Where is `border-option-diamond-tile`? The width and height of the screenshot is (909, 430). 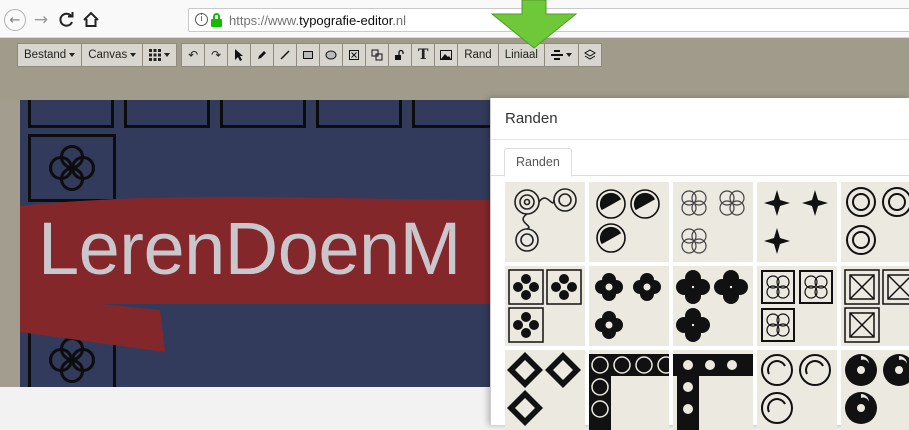 border-option-diamond-tile is located at coordinates (545, 390).